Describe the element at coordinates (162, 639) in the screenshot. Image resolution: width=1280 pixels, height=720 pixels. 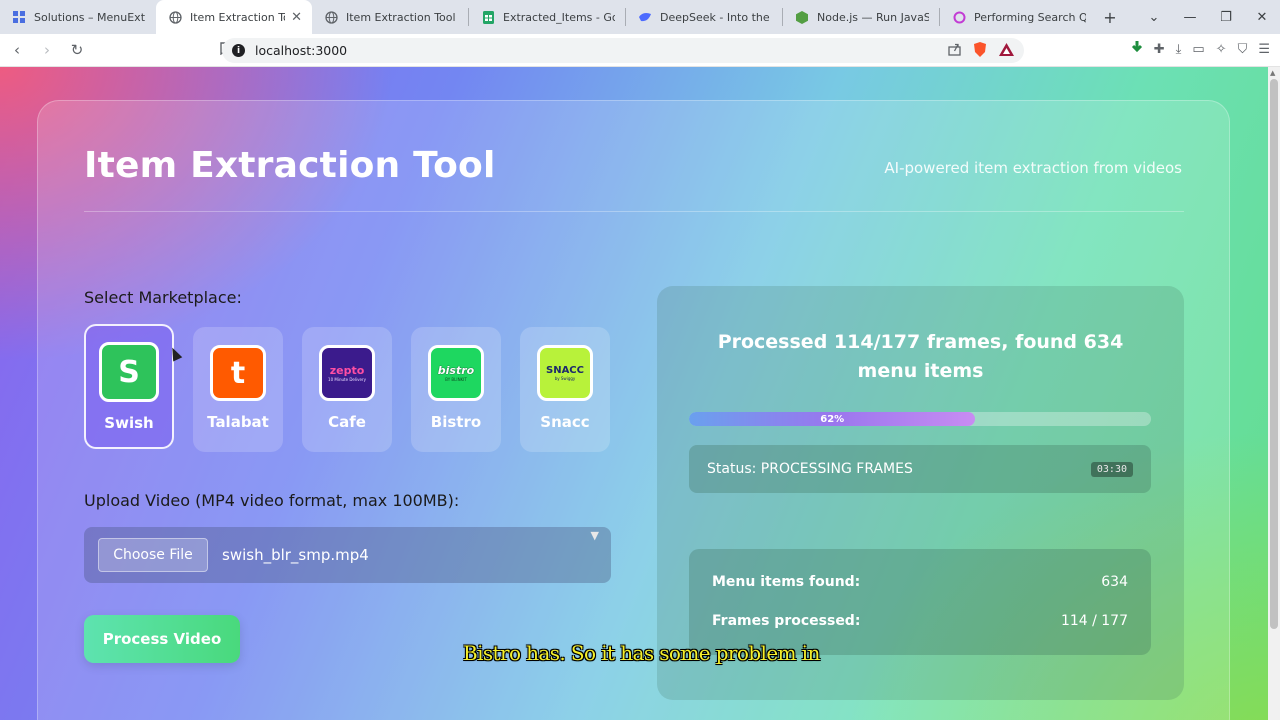
I see `process-video-button: Process Video` at that location.